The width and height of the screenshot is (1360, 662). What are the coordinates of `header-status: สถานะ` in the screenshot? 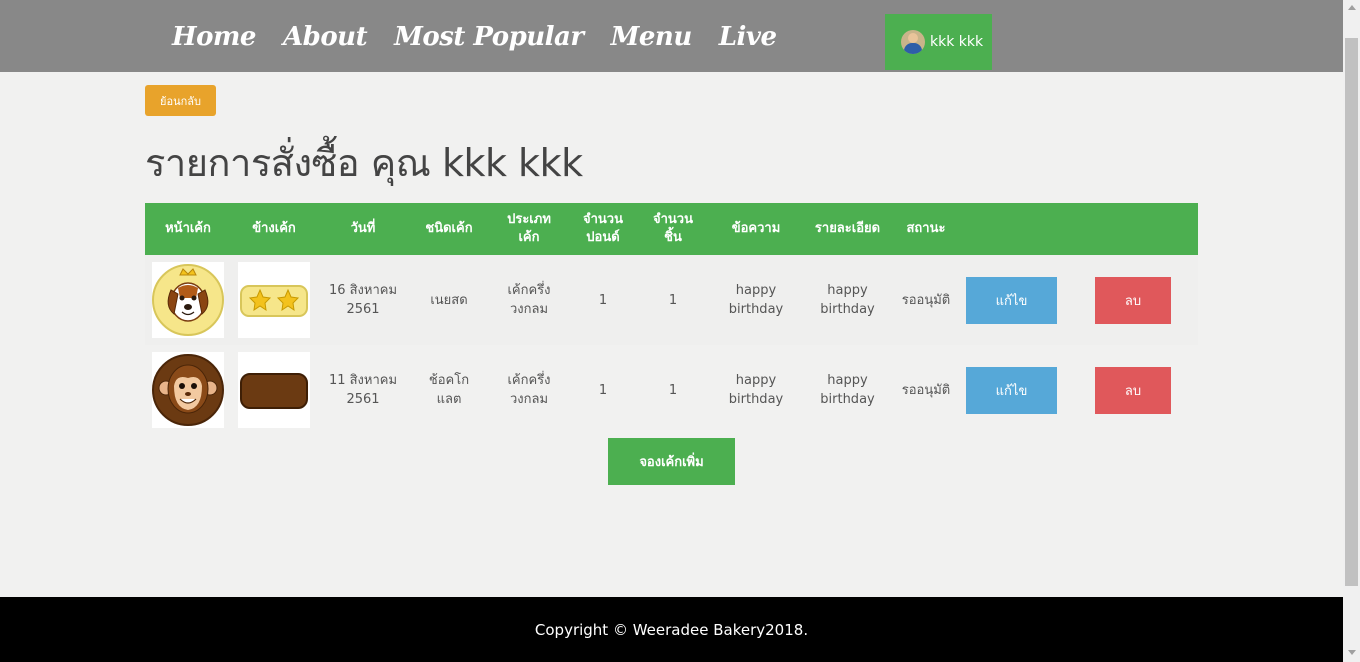 It's located at (926, 228).